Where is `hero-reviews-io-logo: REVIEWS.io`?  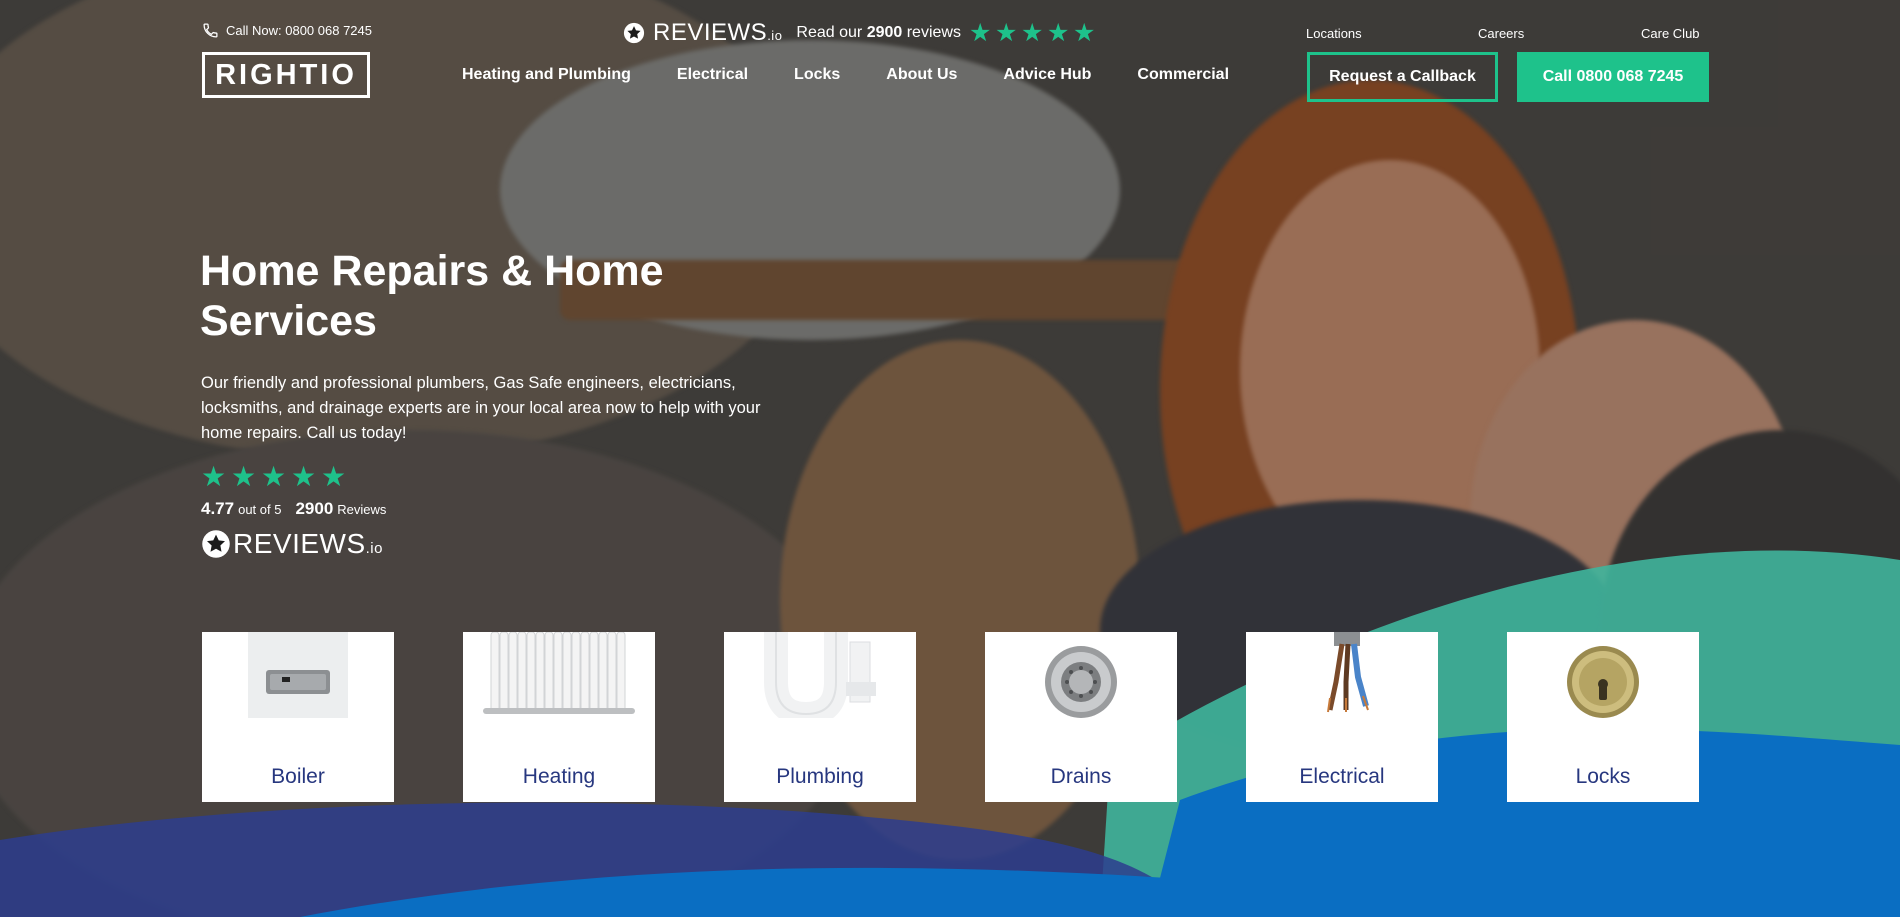
hero-reviews-io-logo: REVIEWS.io is located at coordinates (292, 544).